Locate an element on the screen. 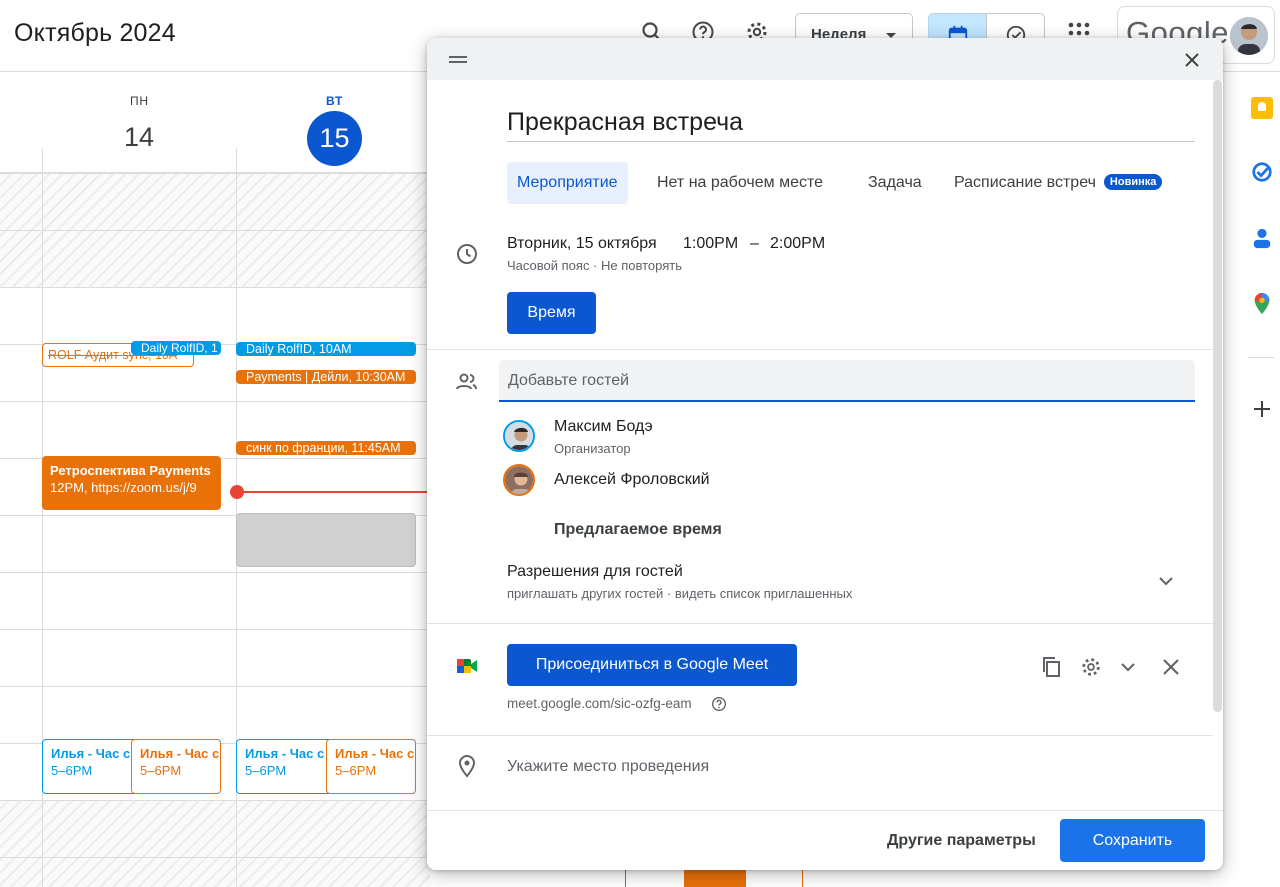 This screenshot has width=1280, height=887. tab-task: Задача is located at coordinates (895, 183).